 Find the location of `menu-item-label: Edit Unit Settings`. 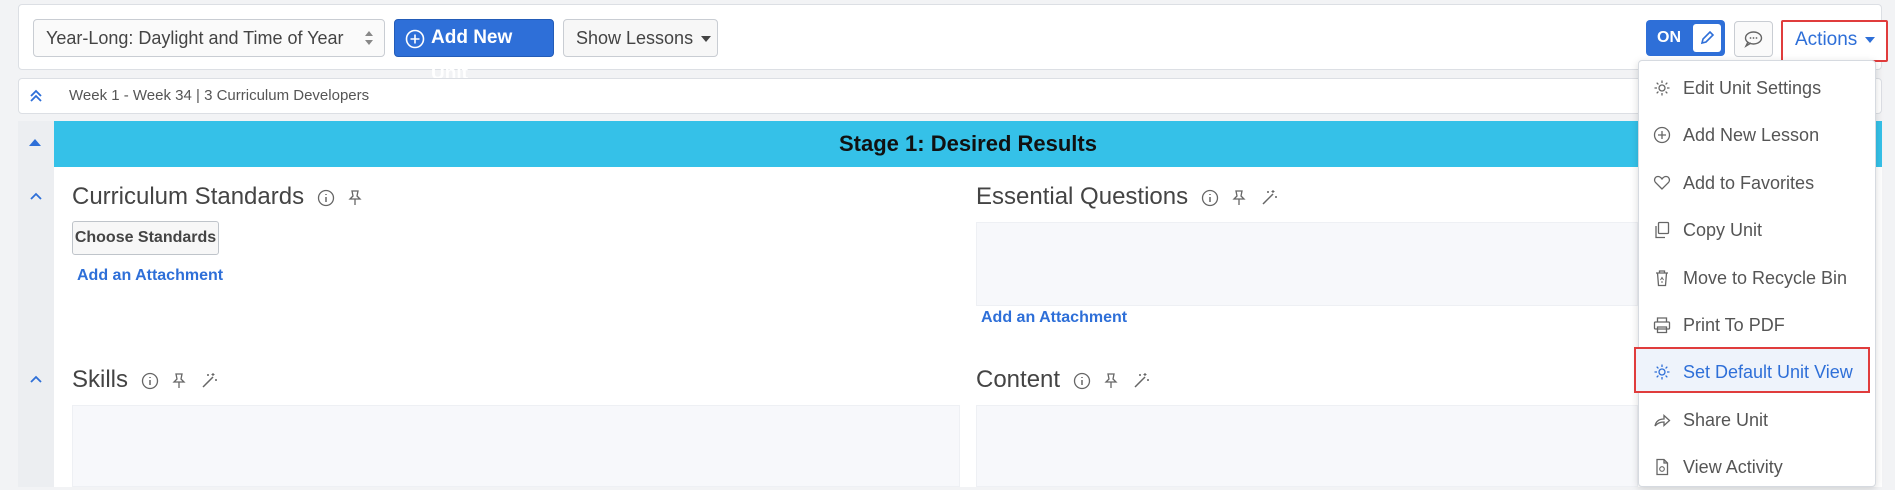

menu-item-label: Edit Unit Settings is located at coordinates (1752, 88).